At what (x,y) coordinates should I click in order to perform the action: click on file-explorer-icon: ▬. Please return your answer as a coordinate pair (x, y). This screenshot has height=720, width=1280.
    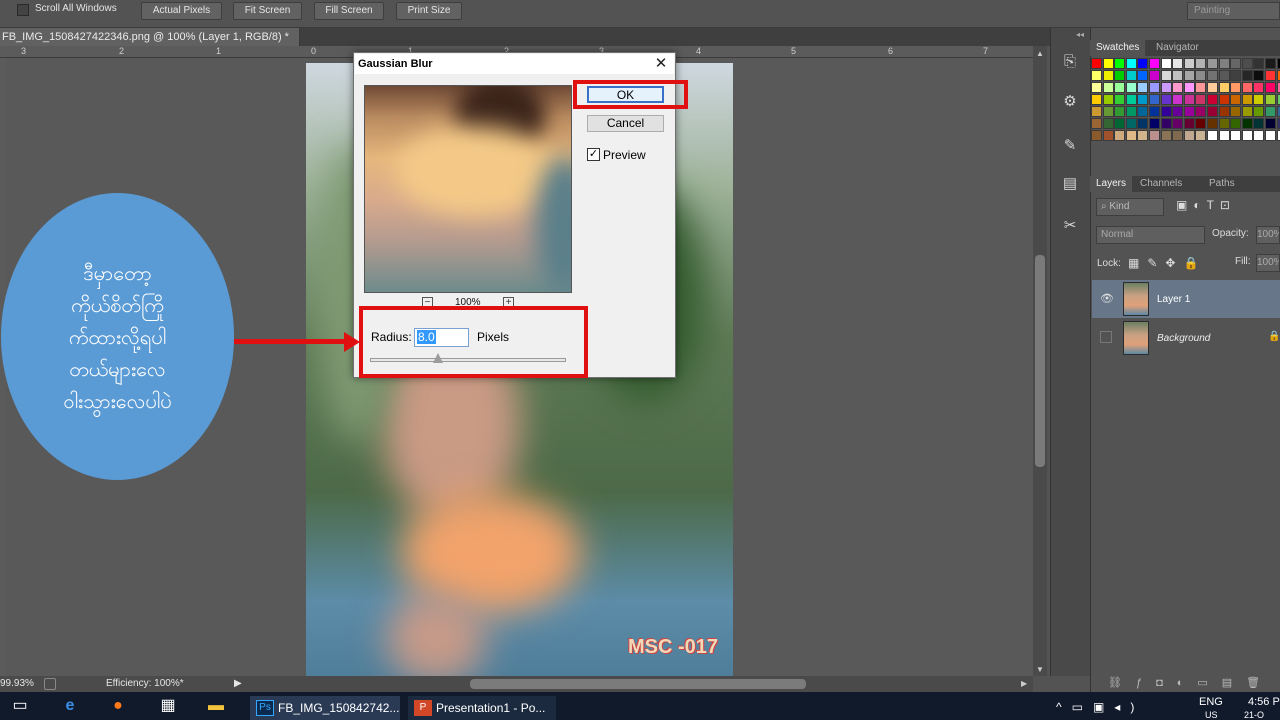
    Looking at the image, I should click on (216, 706).